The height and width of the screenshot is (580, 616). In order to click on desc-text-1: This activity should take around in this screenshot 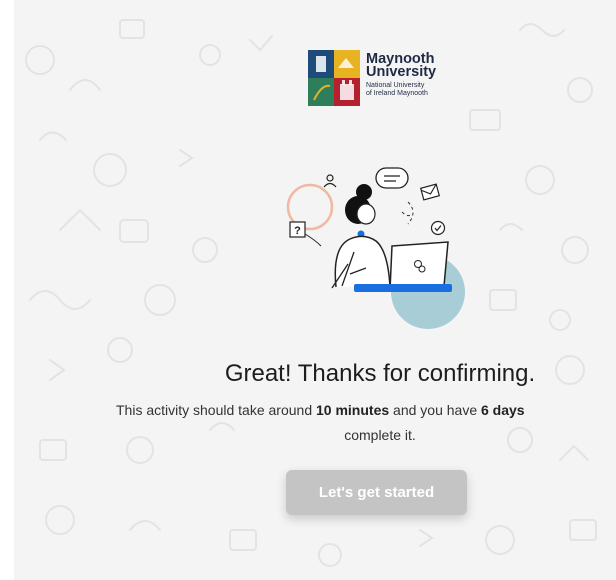, I will do `click(216, 410)`.